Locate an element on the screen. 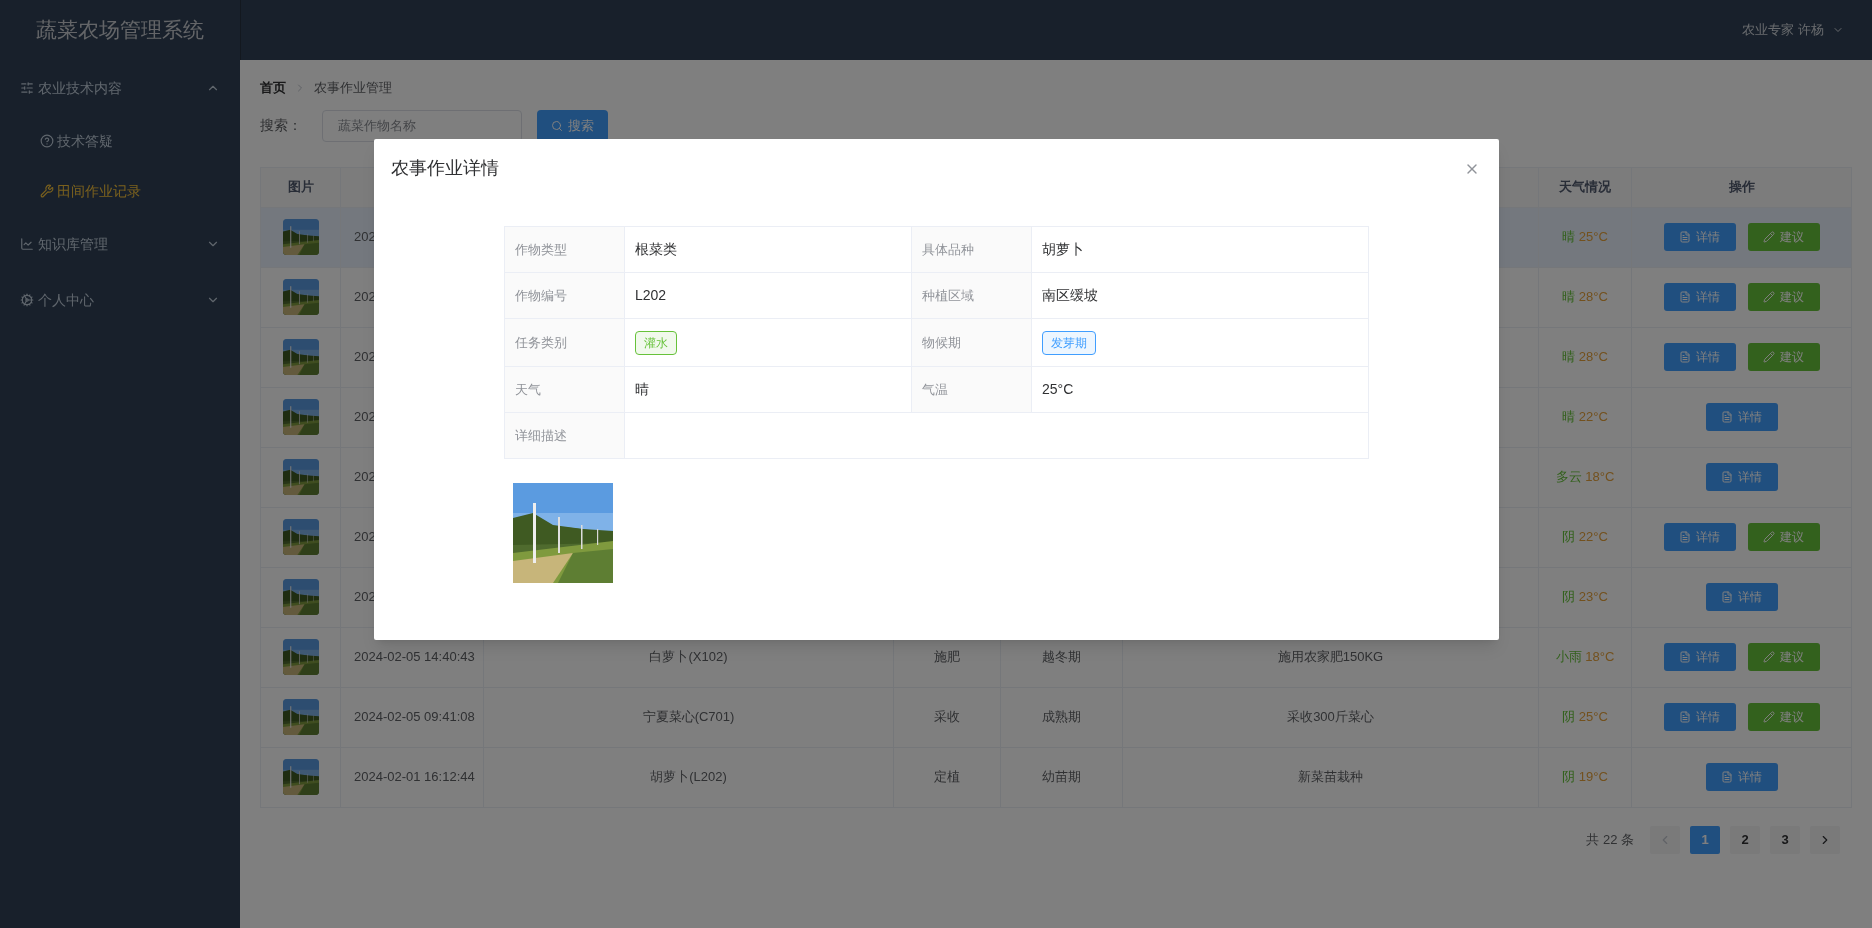 The image size is (1872, 928). wrench-icon is located at coordinates (47, 191).